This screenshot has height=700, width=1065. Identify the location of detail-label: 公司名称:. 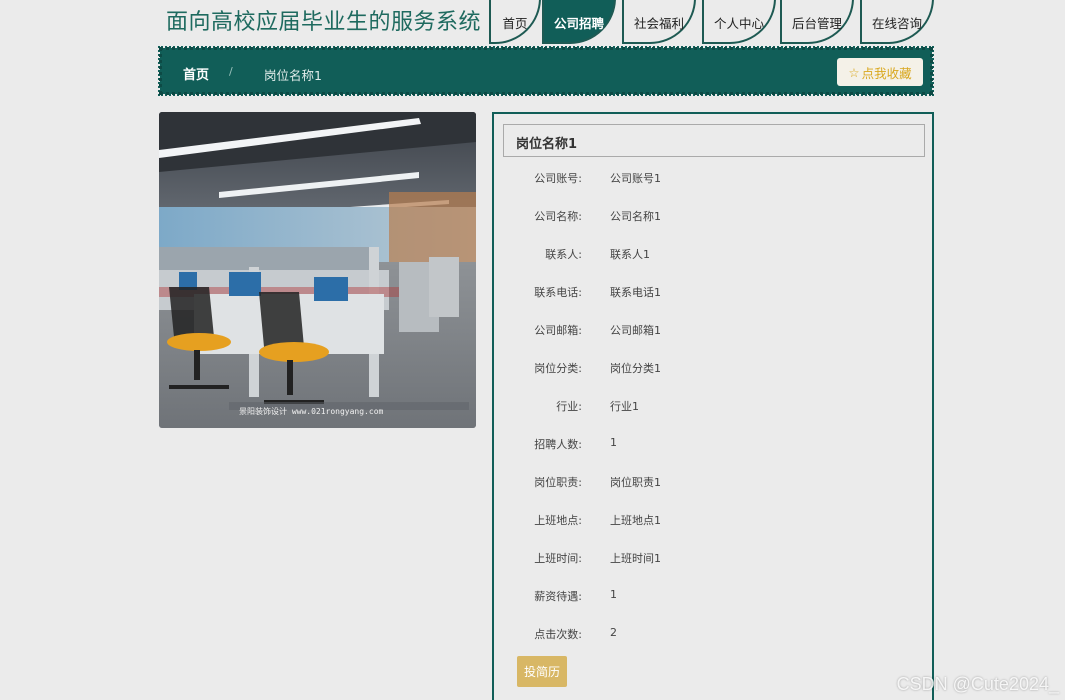
(558, 216).